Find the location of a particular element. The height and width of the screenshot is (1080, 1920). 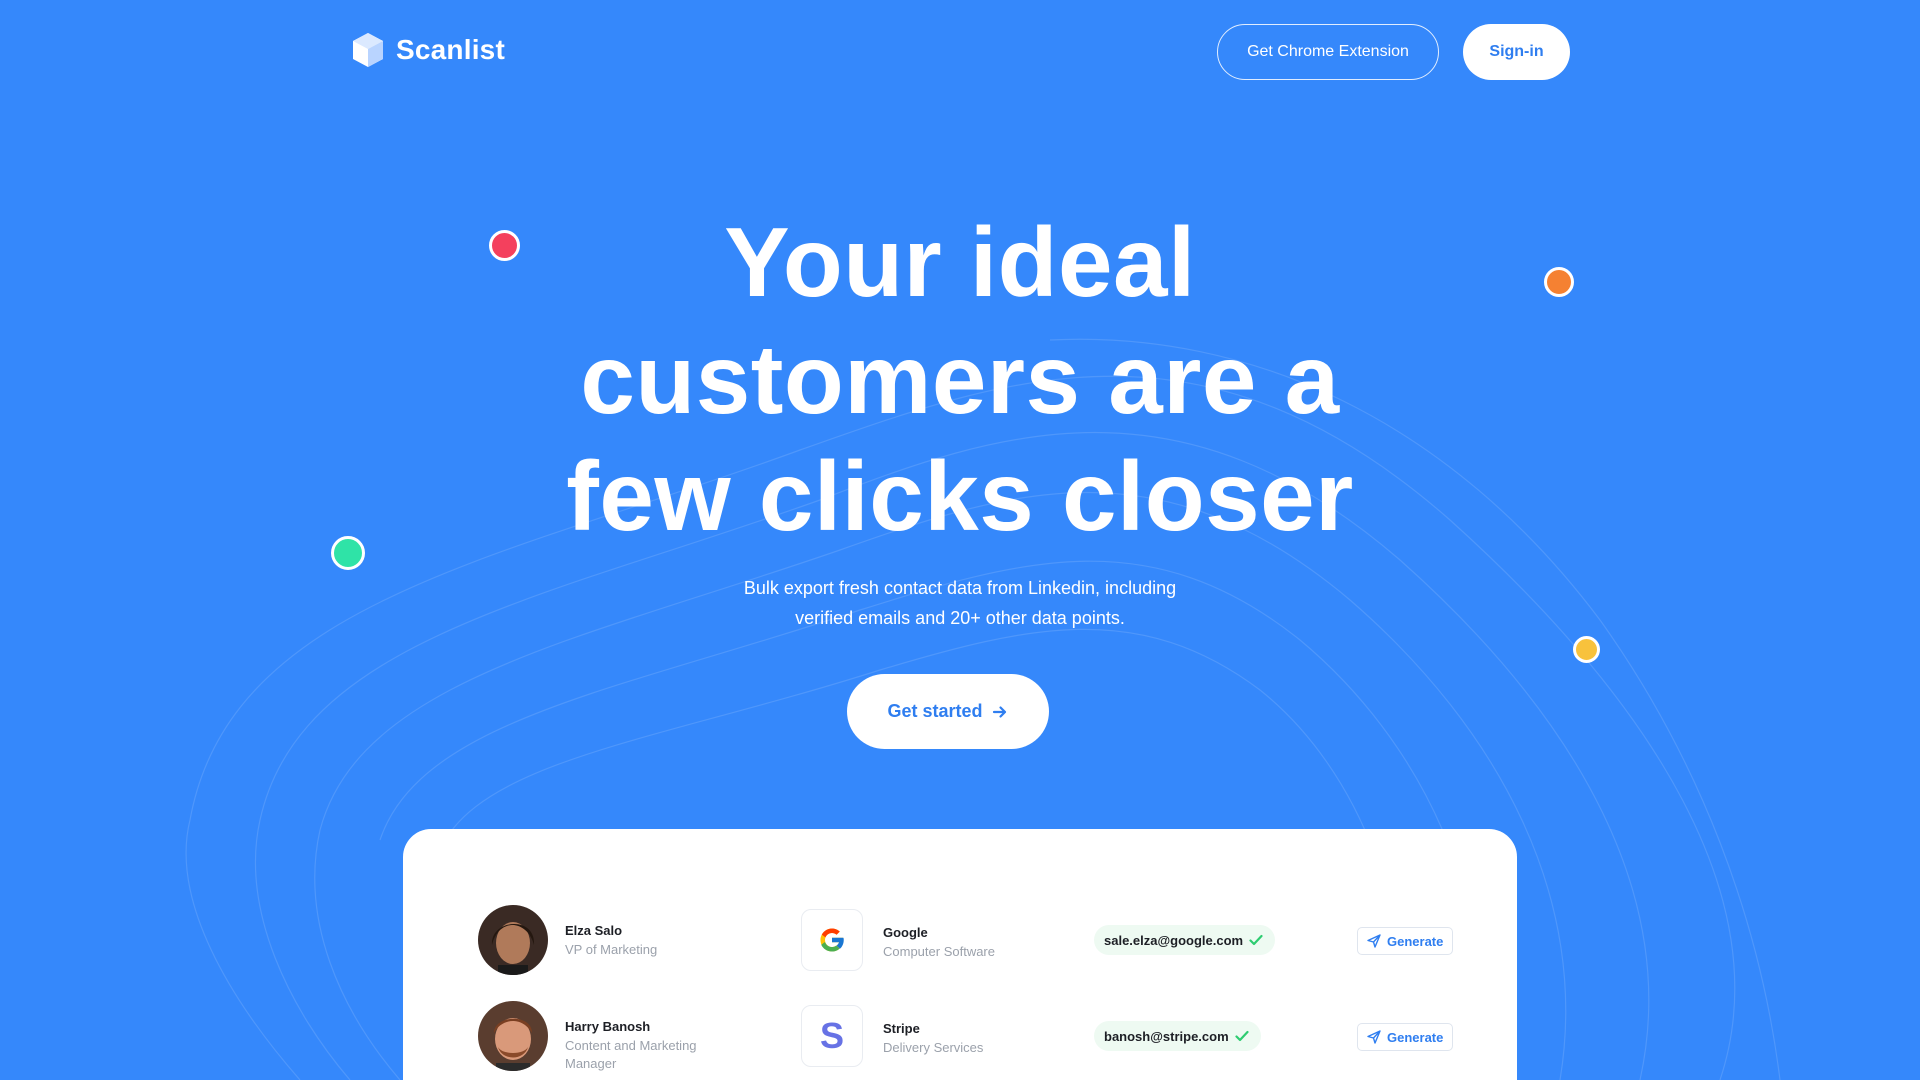

brand-logo: Scanlist is located at coordinates (428, 50).